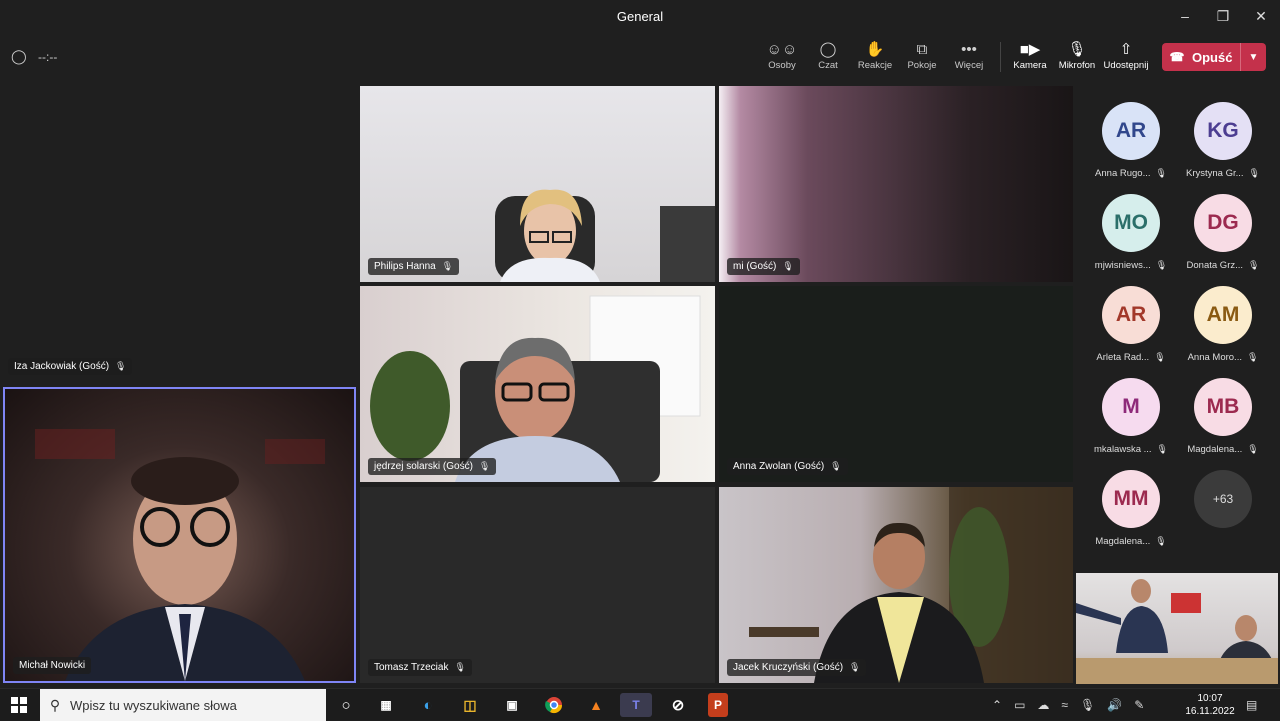 This screenshot has height=721, width=1280. Describe the element at coordinates (1131, 499) in the screenshot. I see `avatar: MM` at that location.